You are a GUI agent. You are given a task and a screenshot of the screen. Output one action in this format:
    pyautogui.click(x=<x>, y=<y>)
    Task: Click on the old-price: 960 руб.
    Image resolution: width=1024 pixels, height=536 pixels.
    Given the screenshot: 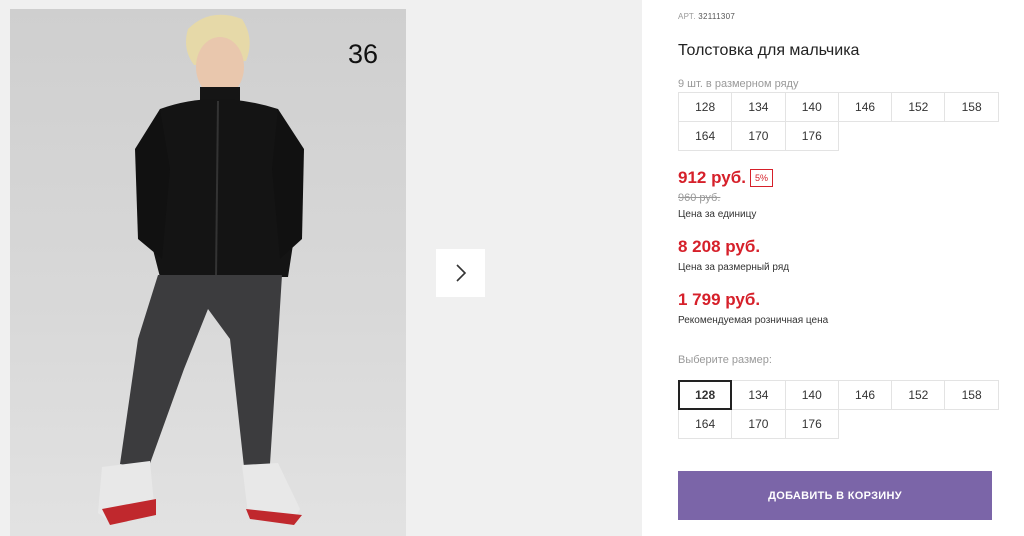 What is the action you would take?
    pyautogui.click(x=699, y=198)
    